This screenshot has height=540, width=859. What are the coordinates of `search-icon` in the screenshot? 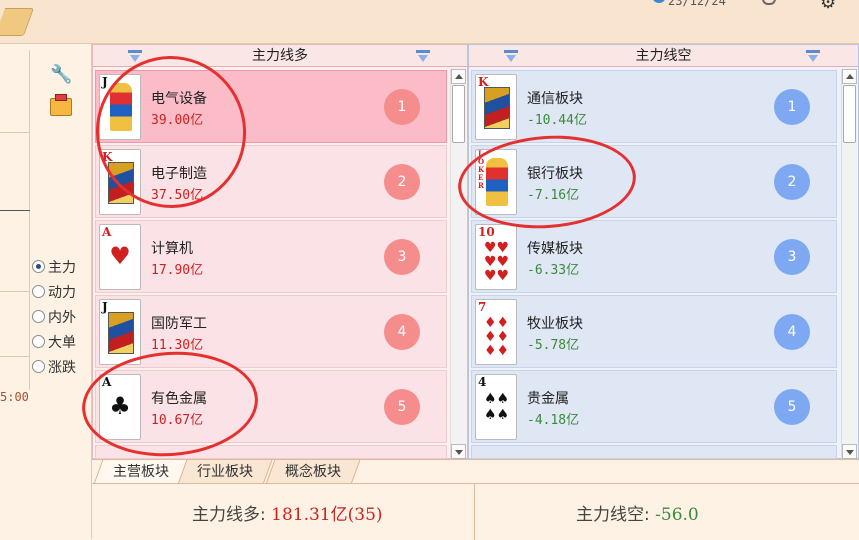 It's located at (769, 2).